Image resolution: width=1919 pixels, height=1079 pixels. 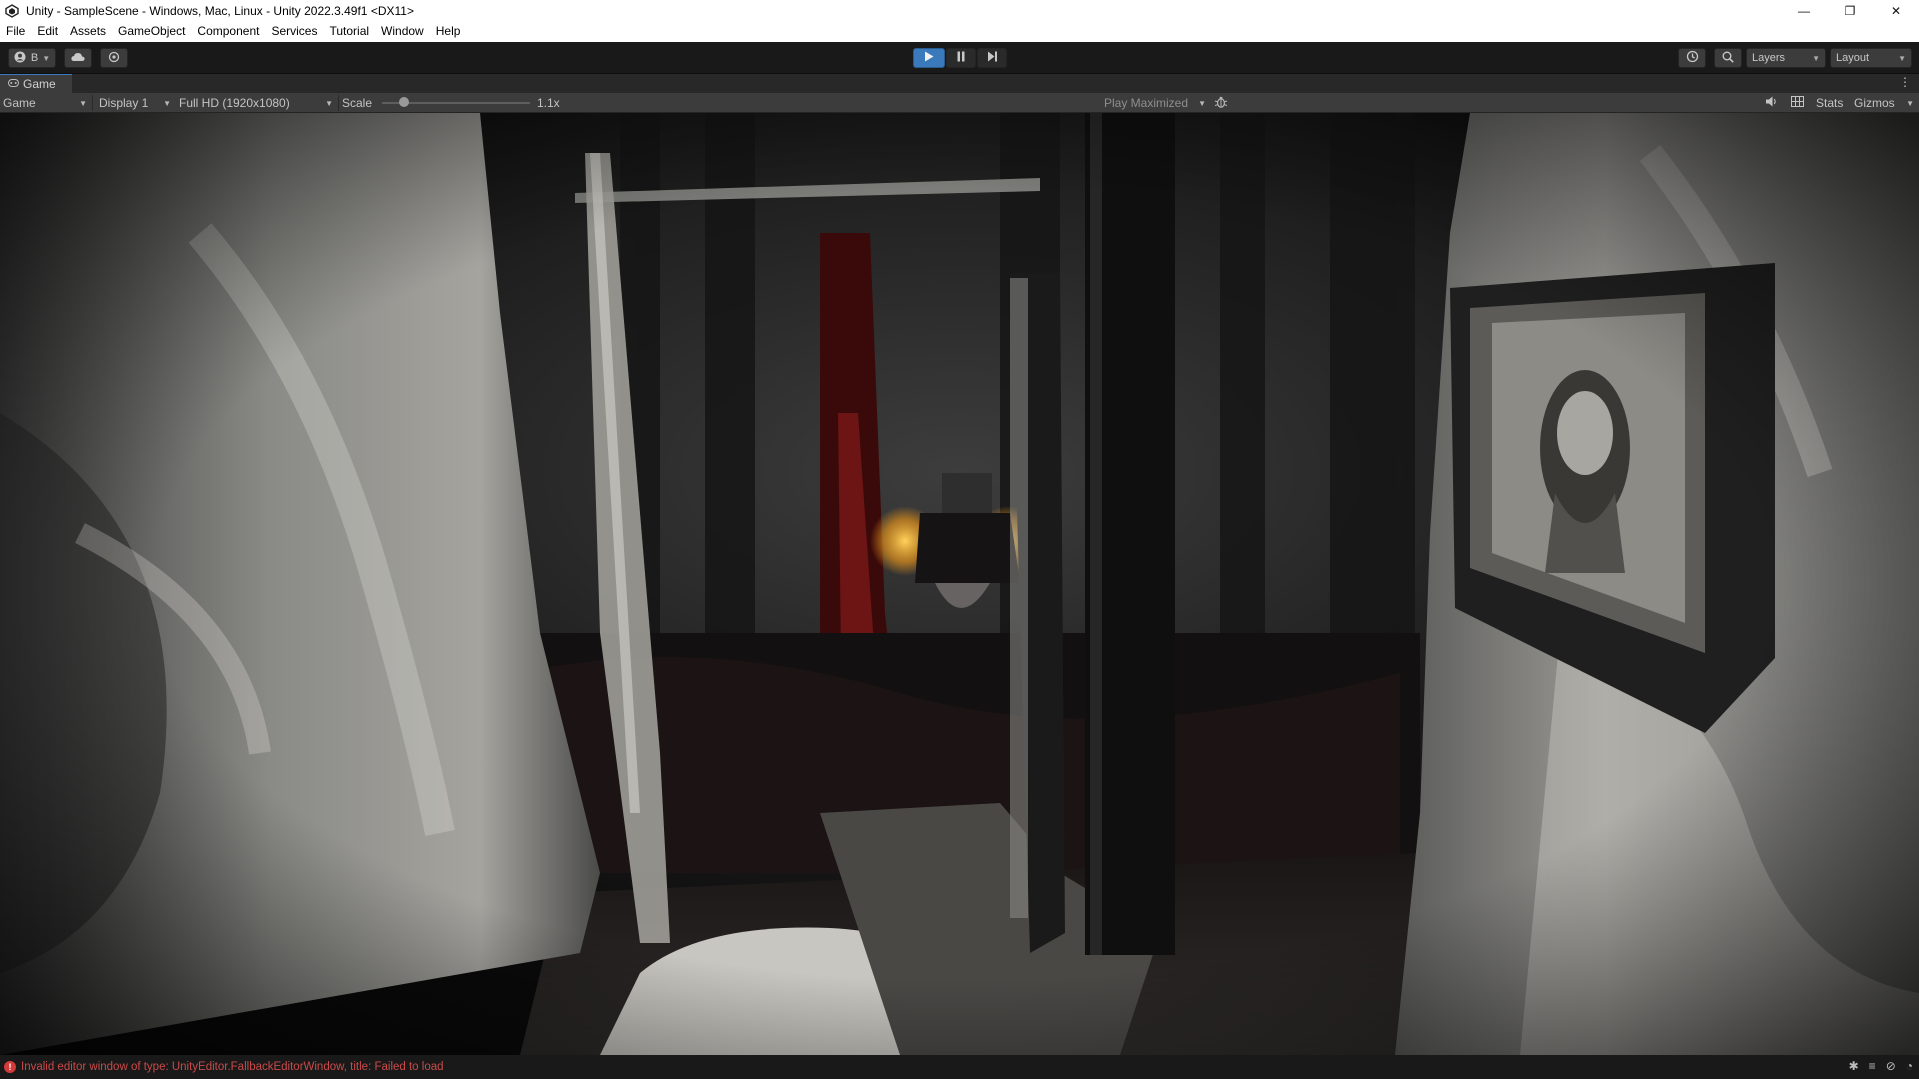 I want to click on account-label: B, so click(x=34, y=58).